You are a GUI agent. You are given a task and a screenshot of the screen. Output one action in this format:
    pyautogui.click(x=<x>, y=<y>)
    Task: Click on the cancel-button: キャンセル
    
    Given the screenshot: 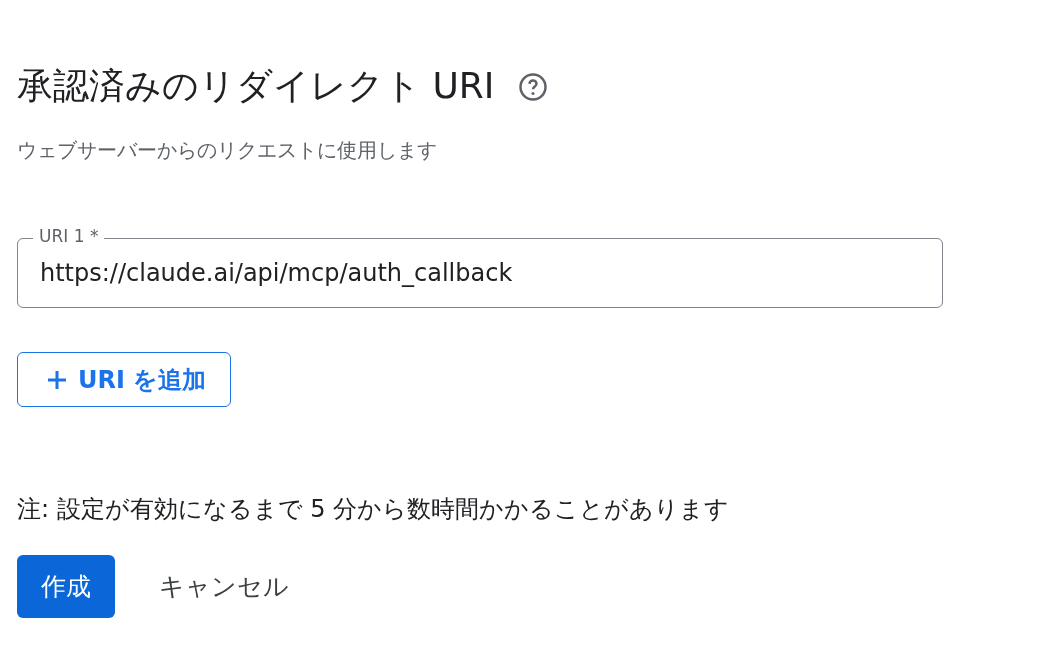 What is the action you would take?
    pyautogui.click(x=224, y=586)
    